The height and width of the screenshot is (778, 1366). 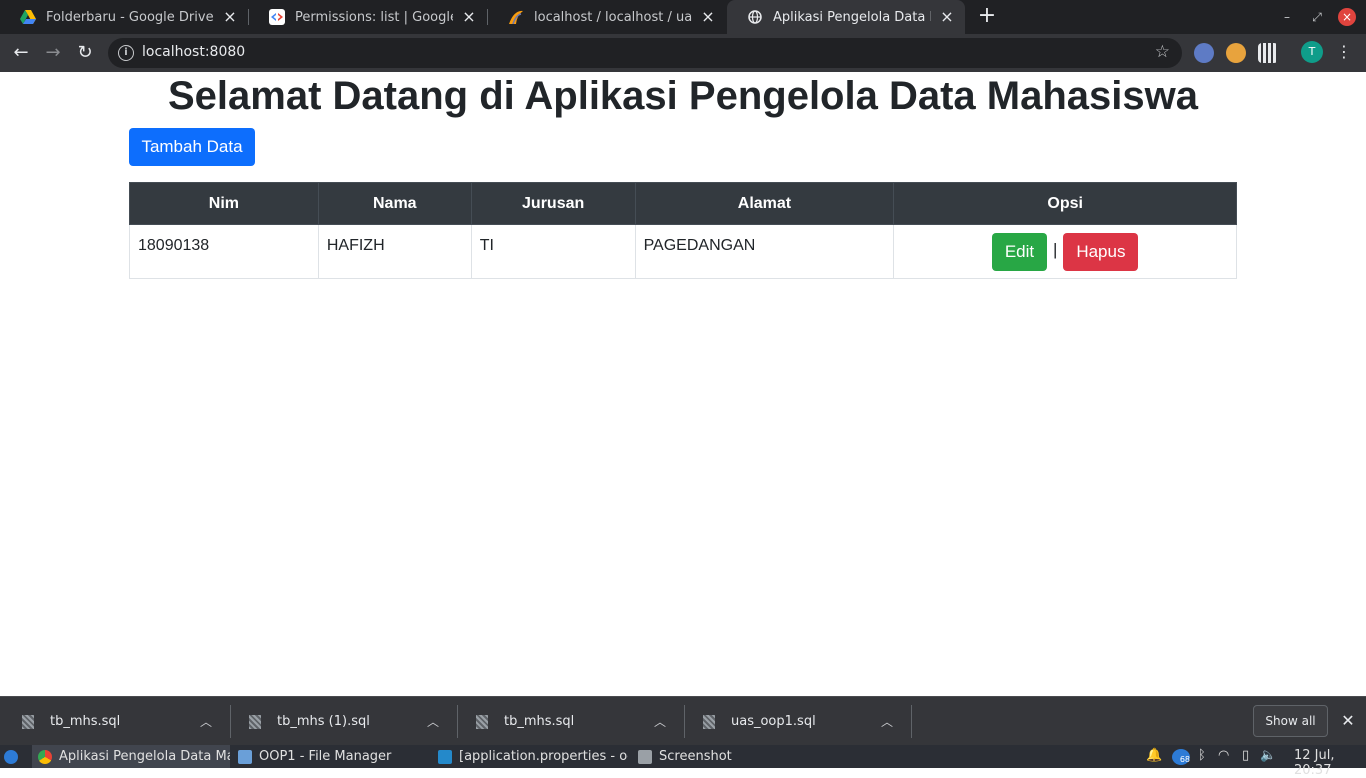 What do you see at coordinates (1290, 721) in the screenshot?
I see `show-all-button: Show all` at bounding box center [1290, 721].